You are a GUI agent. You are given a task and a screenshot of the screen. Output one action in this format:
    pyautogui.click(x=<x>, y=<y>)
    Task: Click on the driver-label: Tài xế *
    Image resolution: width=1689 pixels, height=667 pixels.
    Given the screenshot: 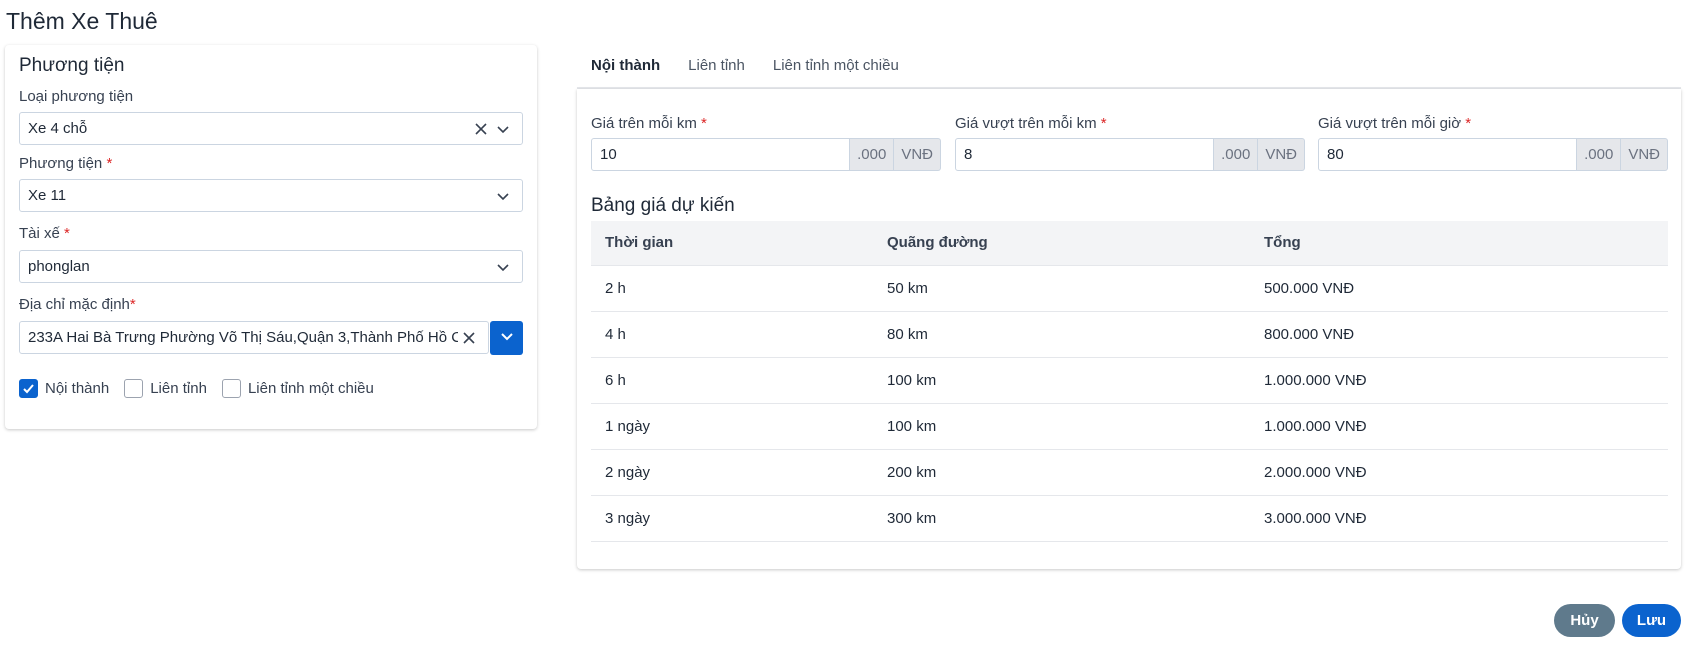 What is the action you would take?
    pyautogui.click(x=44, y=233)
    